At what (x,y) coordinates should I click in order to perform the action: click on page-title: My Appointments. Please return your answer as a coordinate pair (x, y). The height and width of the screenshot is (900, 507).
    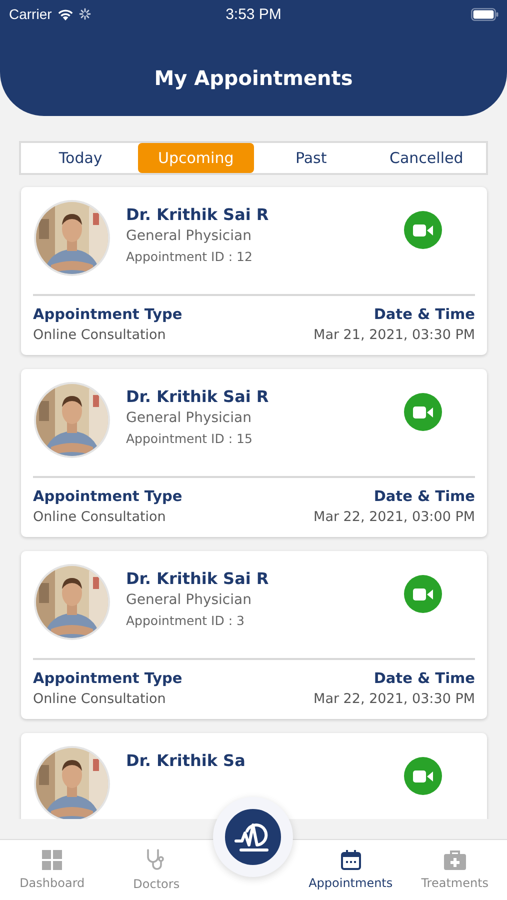
    Looking at the image, I should click on (253, 78).